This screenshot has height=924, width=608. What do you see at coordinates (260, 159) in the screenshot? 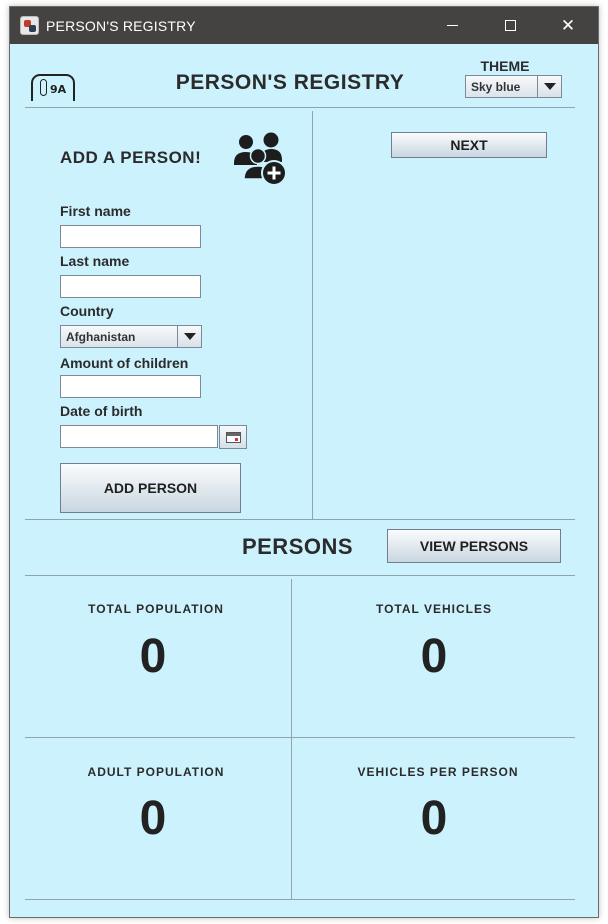
I see `add-group-icon` at bounding box center [260, 159].